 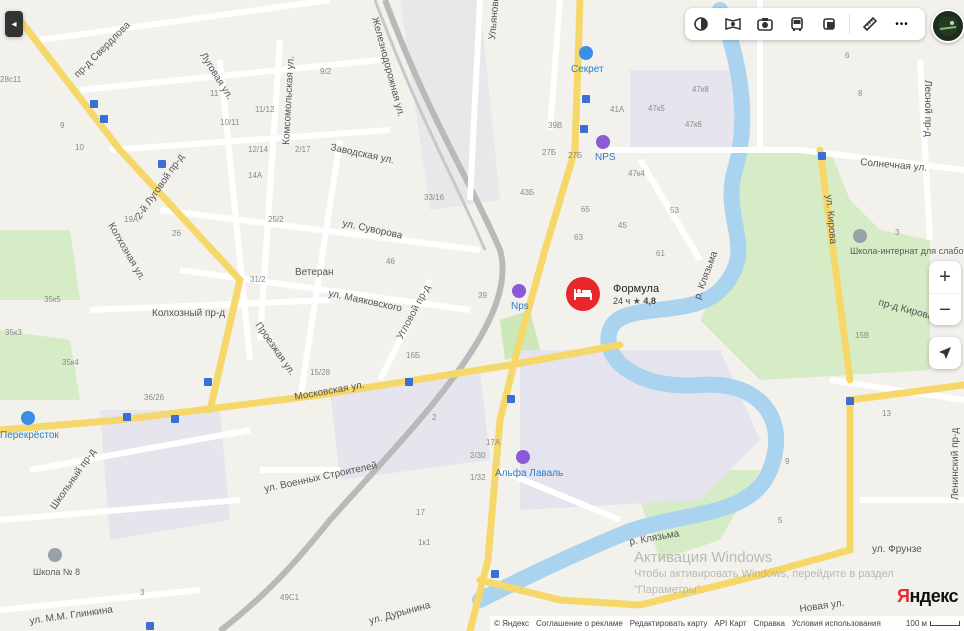 I want to click on house-number: 47к8, so click(x=700, y=89).